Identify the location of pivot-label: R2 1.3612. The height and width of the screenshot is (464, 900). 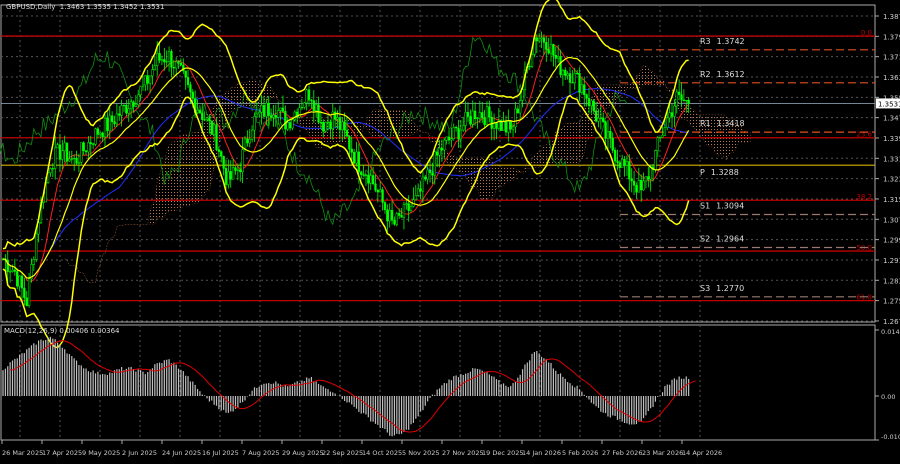
(722, 74).